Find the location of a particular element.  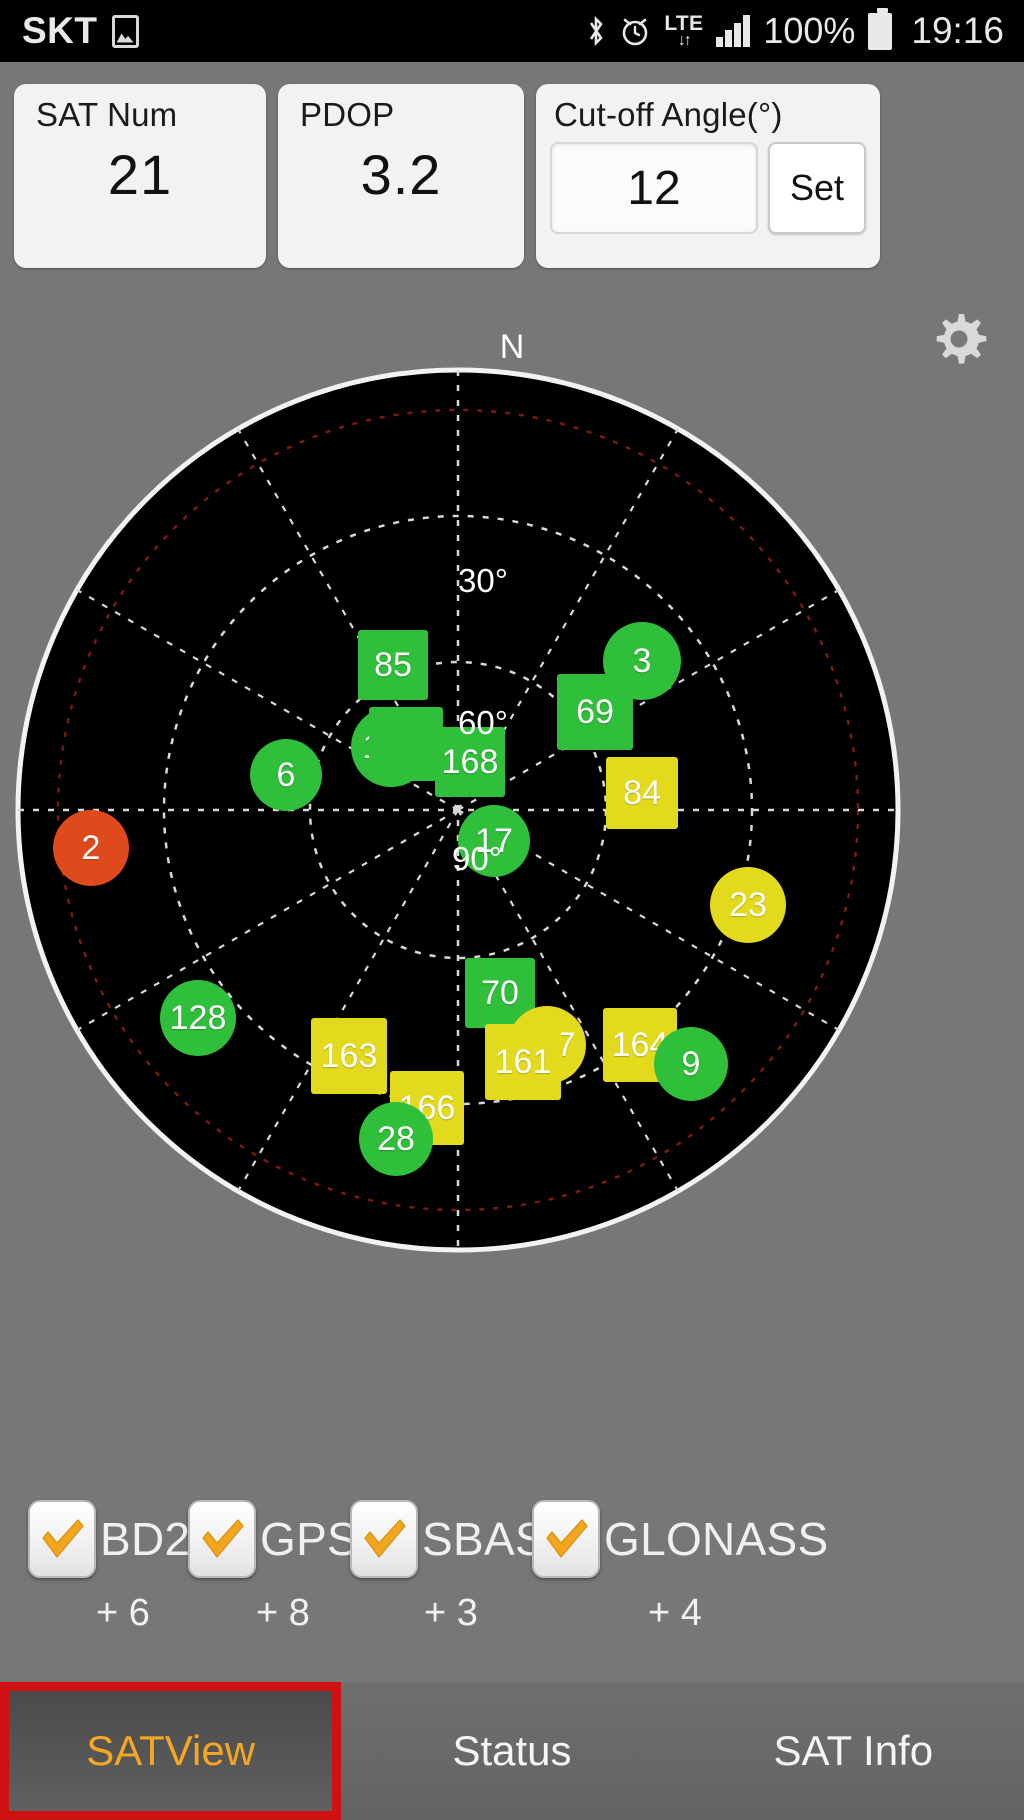

constellation-count: + 3 is located at coordinates (451, 1613).